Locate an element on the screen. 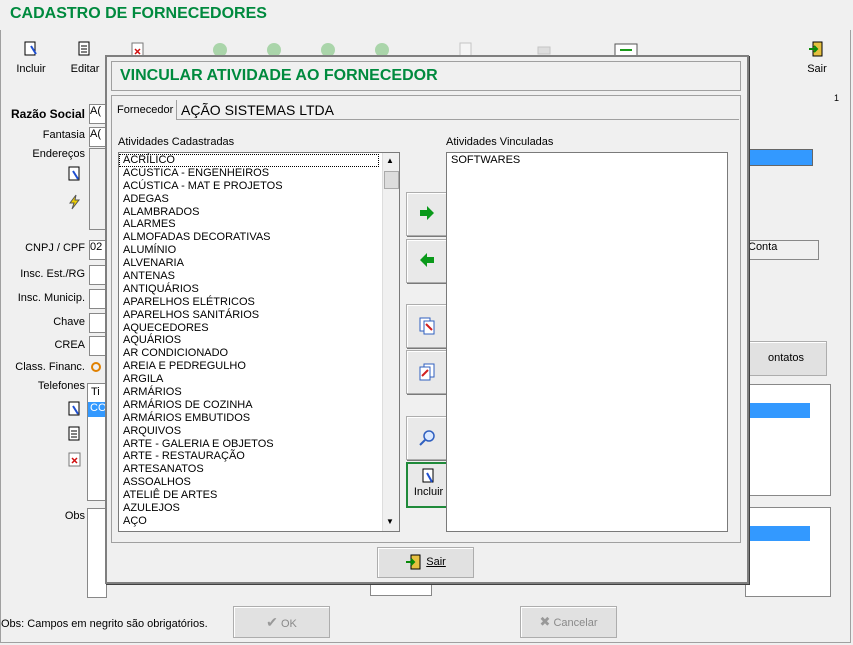 Image resolution: width=853 pixels, height=645 pixels. document-move-icon is located at coordinates (427, 326).